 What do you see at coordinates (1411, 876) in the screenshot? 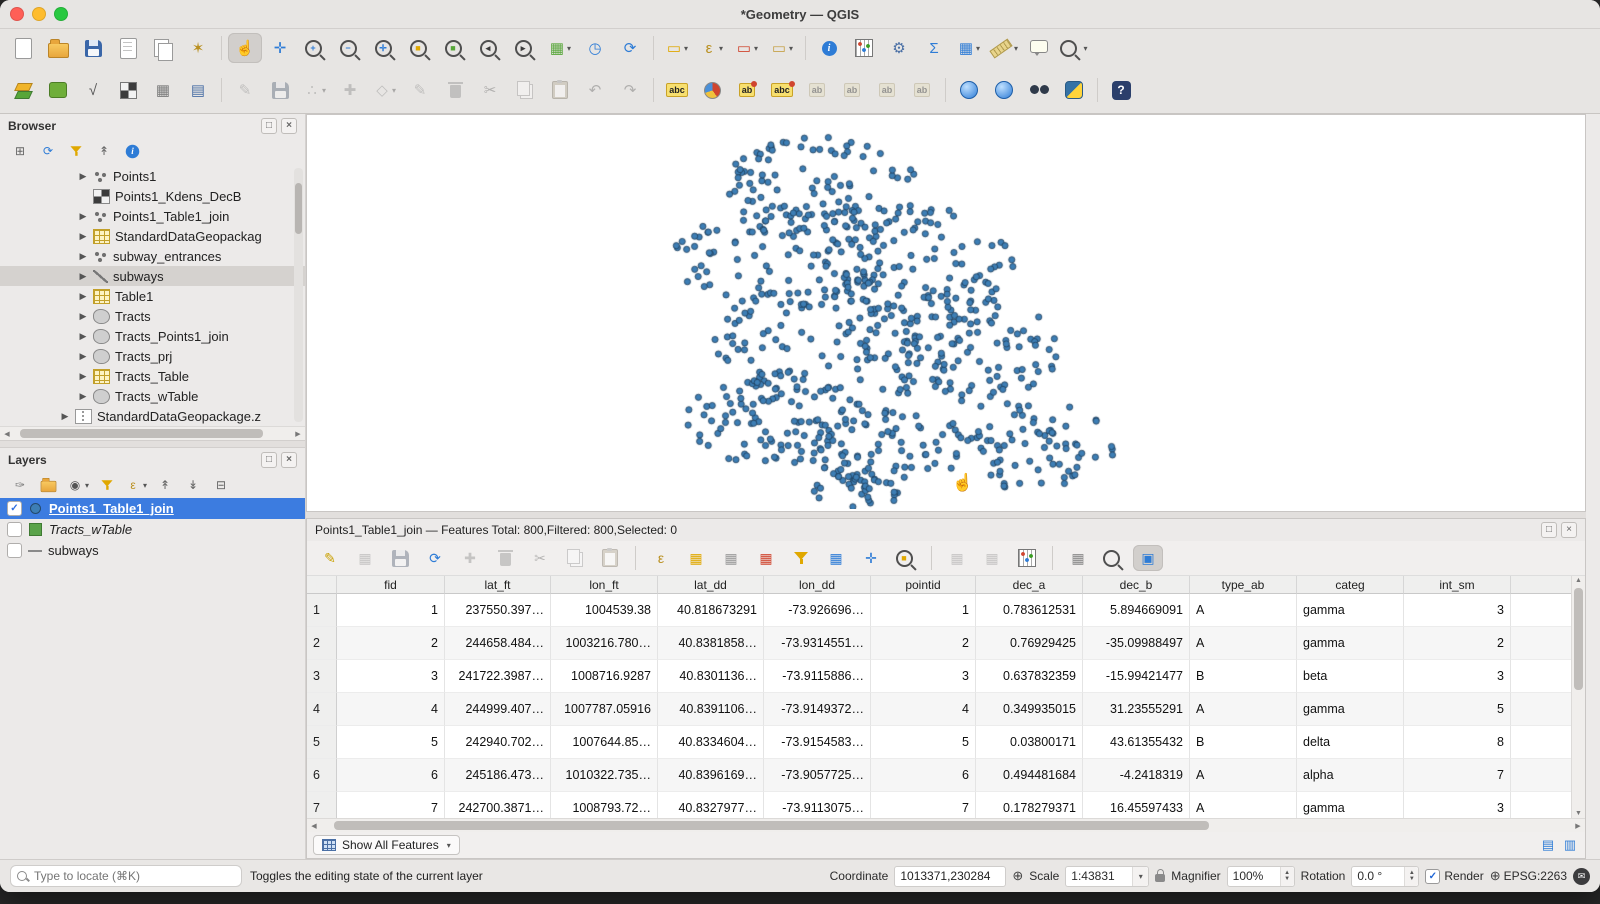
I see `stepper-arrows: ▲ ▼` at bounding box center [1411, 876].